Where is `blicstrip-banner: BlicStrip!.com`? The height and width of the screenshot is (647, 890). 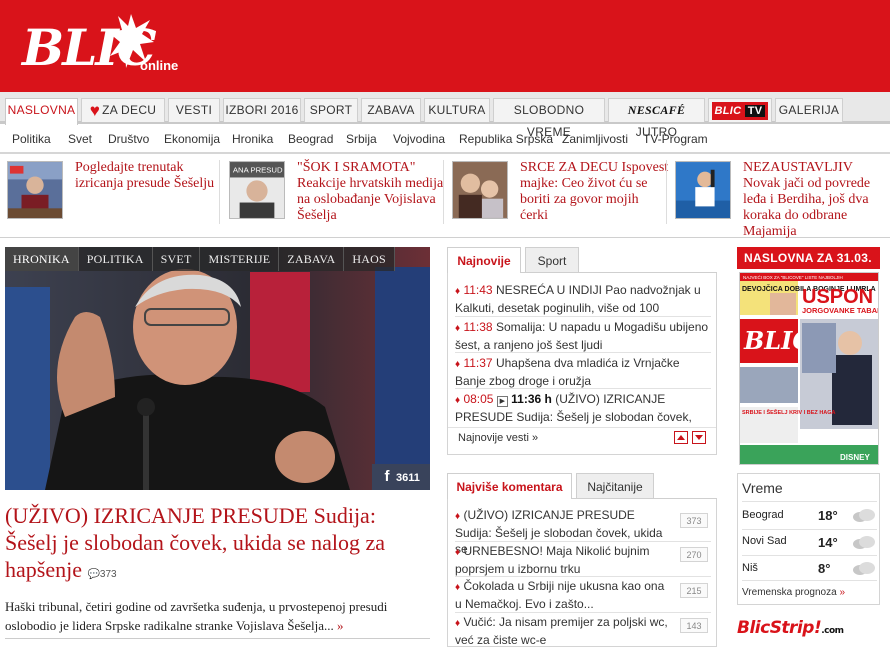
blicstrip-banner: BlicStrip!.com is located at coordinates (808, 631).